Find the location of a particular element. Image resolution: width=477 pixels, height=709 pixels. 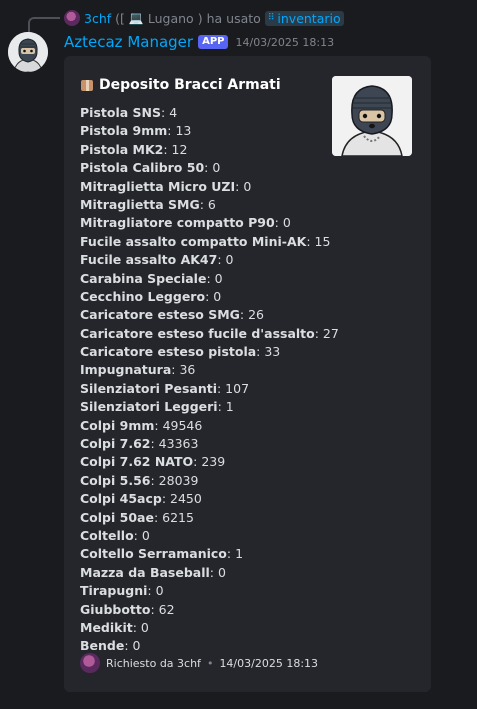

inventory-field: Tirapugni: 0 is located at coordinates (209, 591).